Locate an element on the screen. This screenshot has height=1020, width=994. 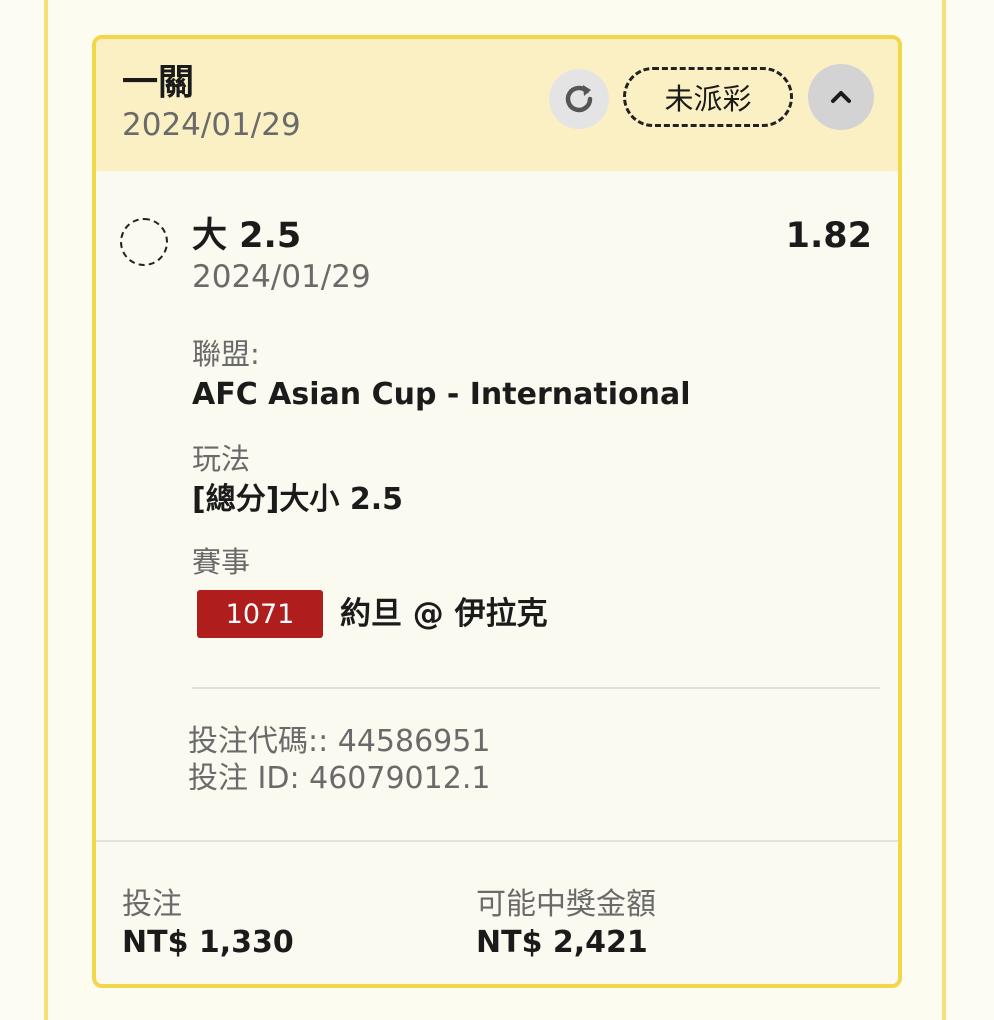
footer-divider is located at coordinates (497, 841).